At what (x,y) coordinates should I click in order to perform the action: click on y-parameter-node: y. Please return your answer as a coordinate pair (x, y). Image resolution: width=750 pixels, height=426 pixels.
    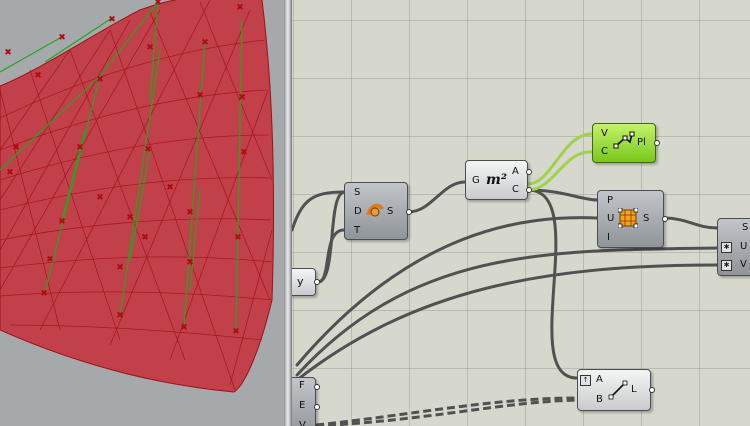
    Looking at the image, I should click on (306, 282).